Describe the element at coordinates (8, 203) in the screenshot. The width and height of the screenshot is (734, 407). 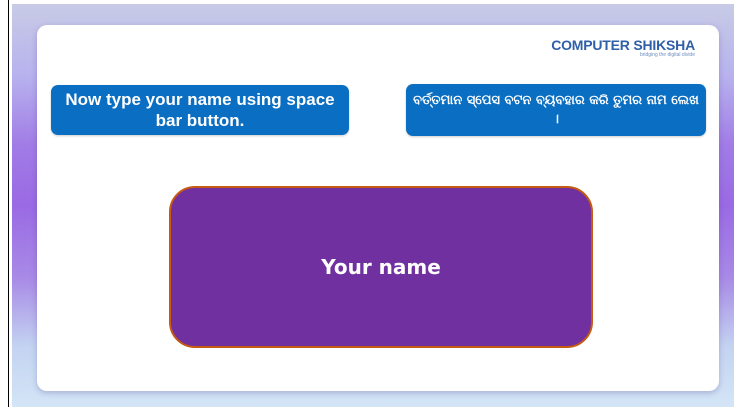
I see `left-border-line` at that location.